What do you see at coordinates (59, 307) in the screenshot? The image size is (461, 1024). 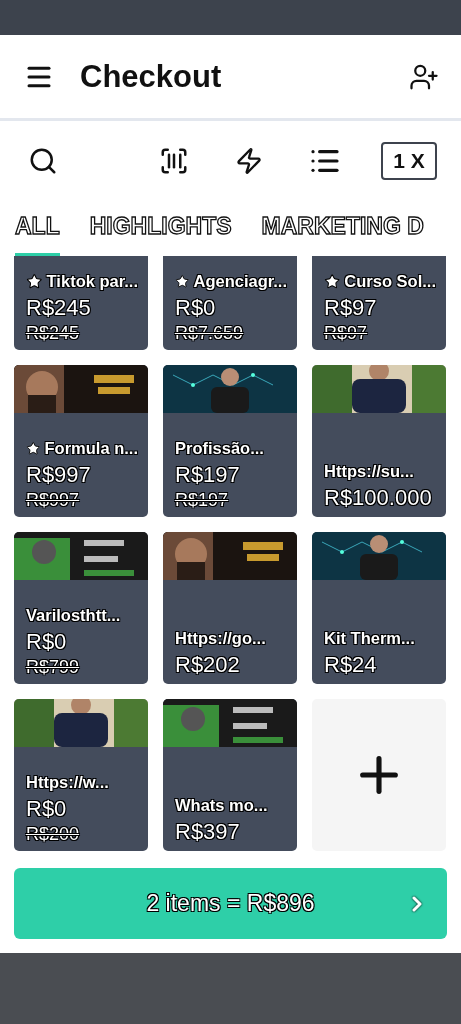 I see `product-price: R$245` at bounding box center [59, 307].